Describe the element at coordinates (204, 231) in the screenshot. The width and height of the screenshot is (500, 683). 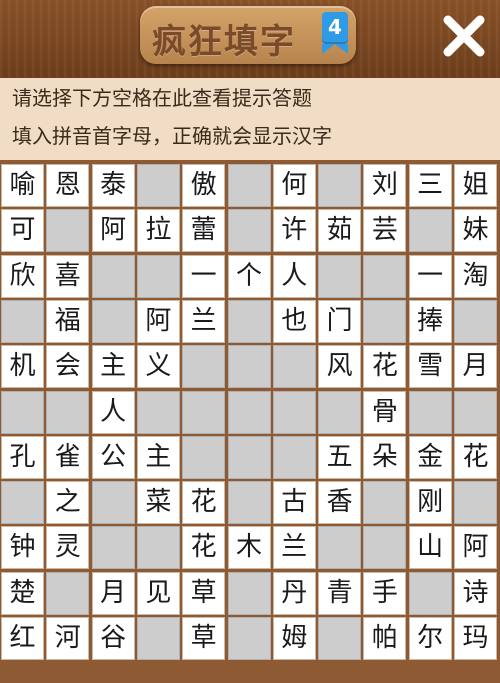
I see `grid-cell: 蕾` at that location.